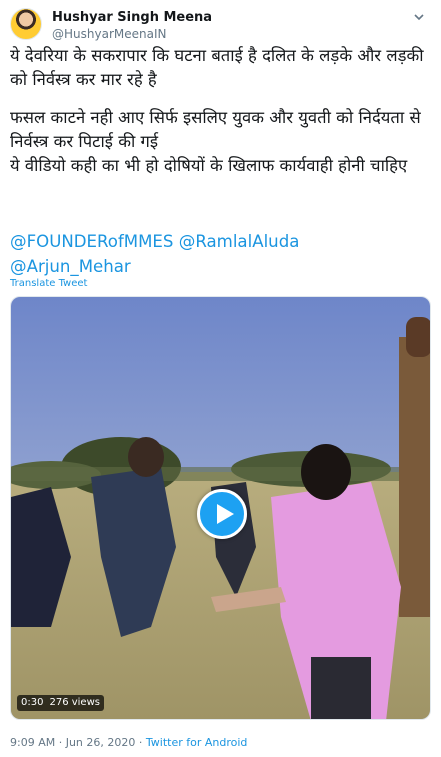  I want to click on tweet-source: Twitter for Android, so click(197, 742).